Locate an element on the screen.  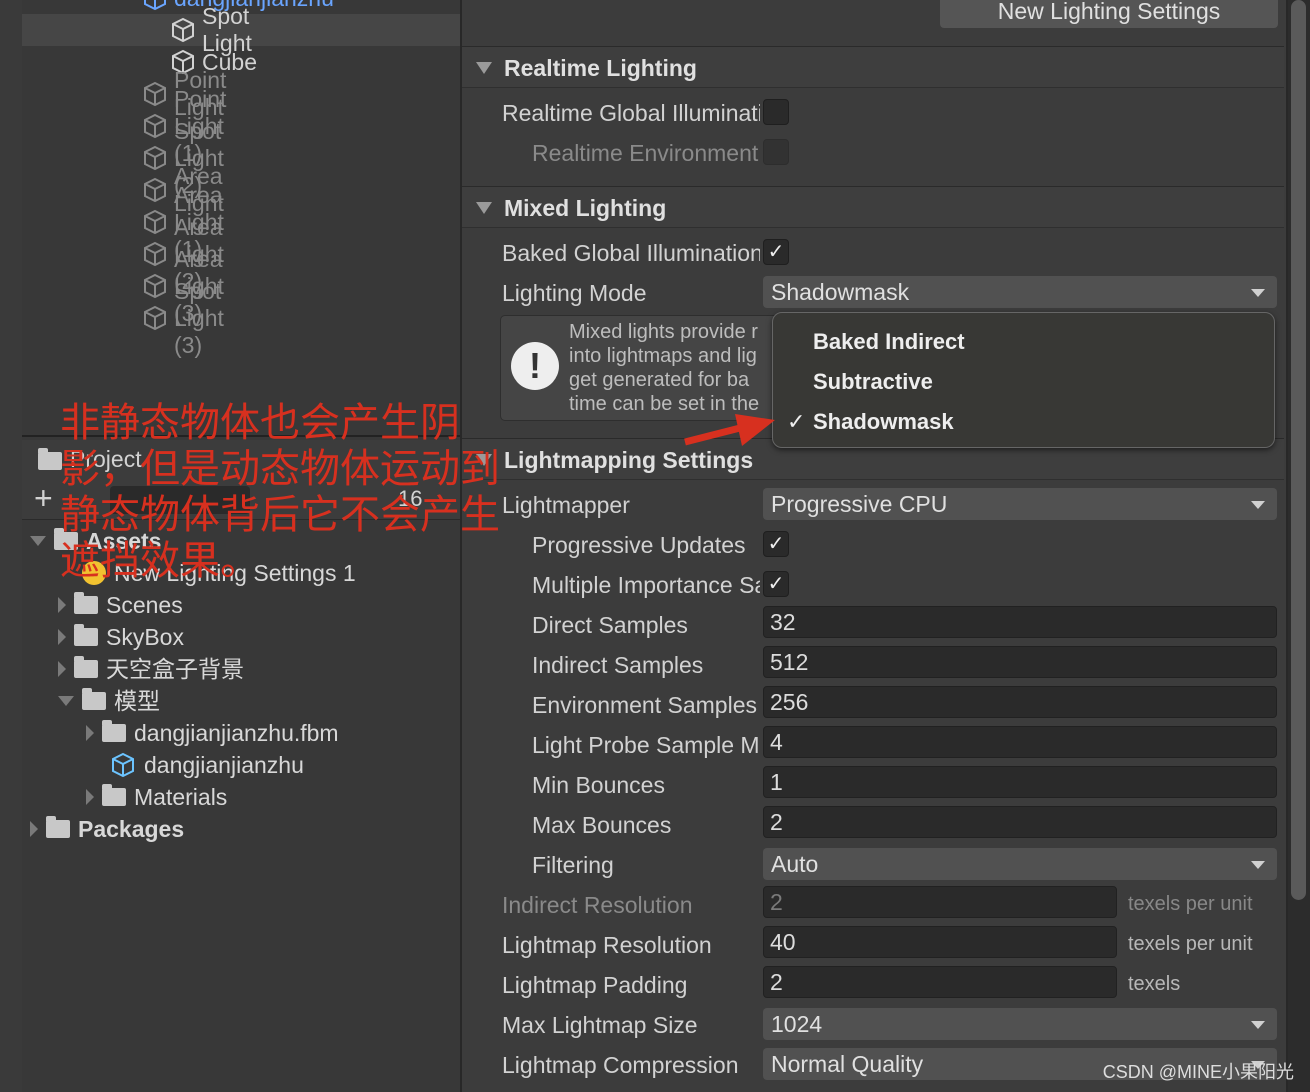
hierarchy-item-label: Spot Light (3) is located at coordinates (199, 317).